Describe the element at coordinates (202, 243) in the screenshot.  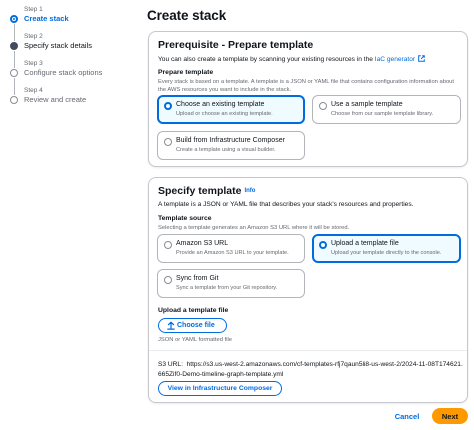
I see `option-title: Amazon S3 URL` at that location.